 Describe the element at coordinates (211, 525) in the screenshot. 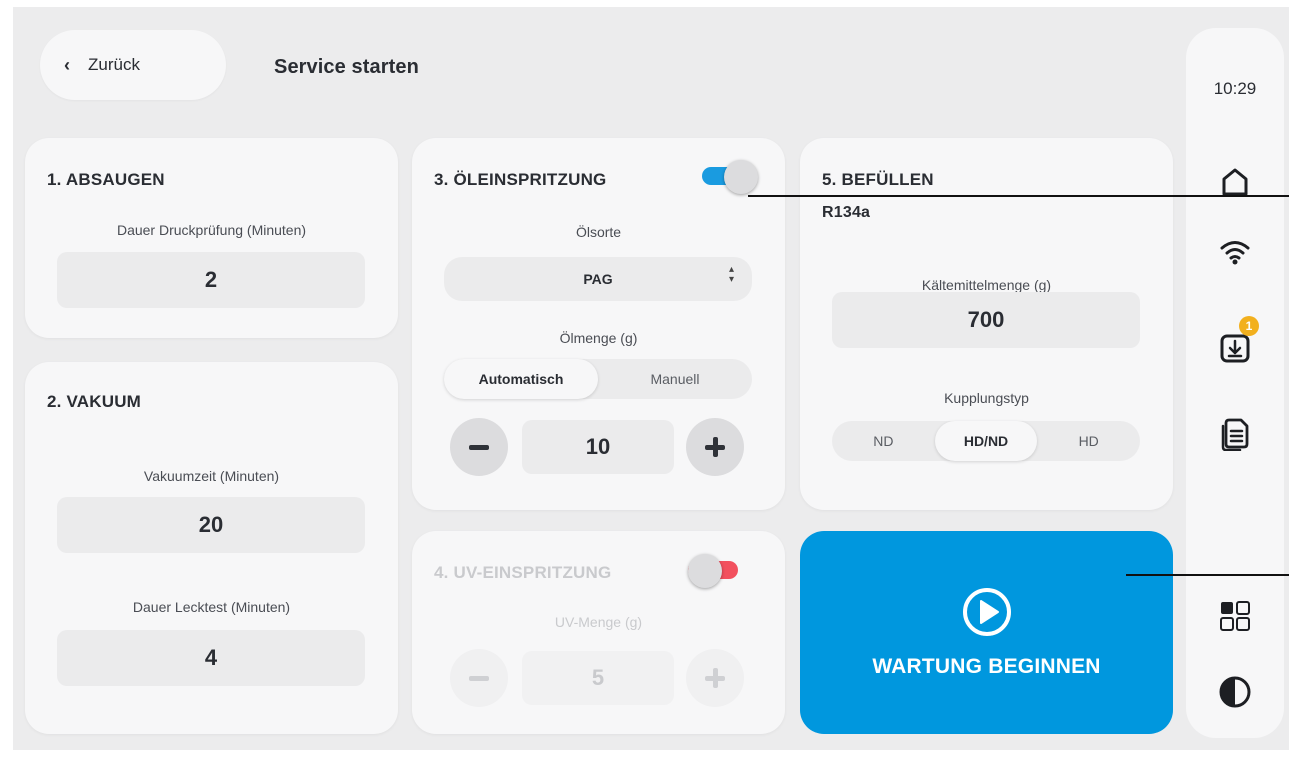

I see `vacuum-time-field: 20` at that location.